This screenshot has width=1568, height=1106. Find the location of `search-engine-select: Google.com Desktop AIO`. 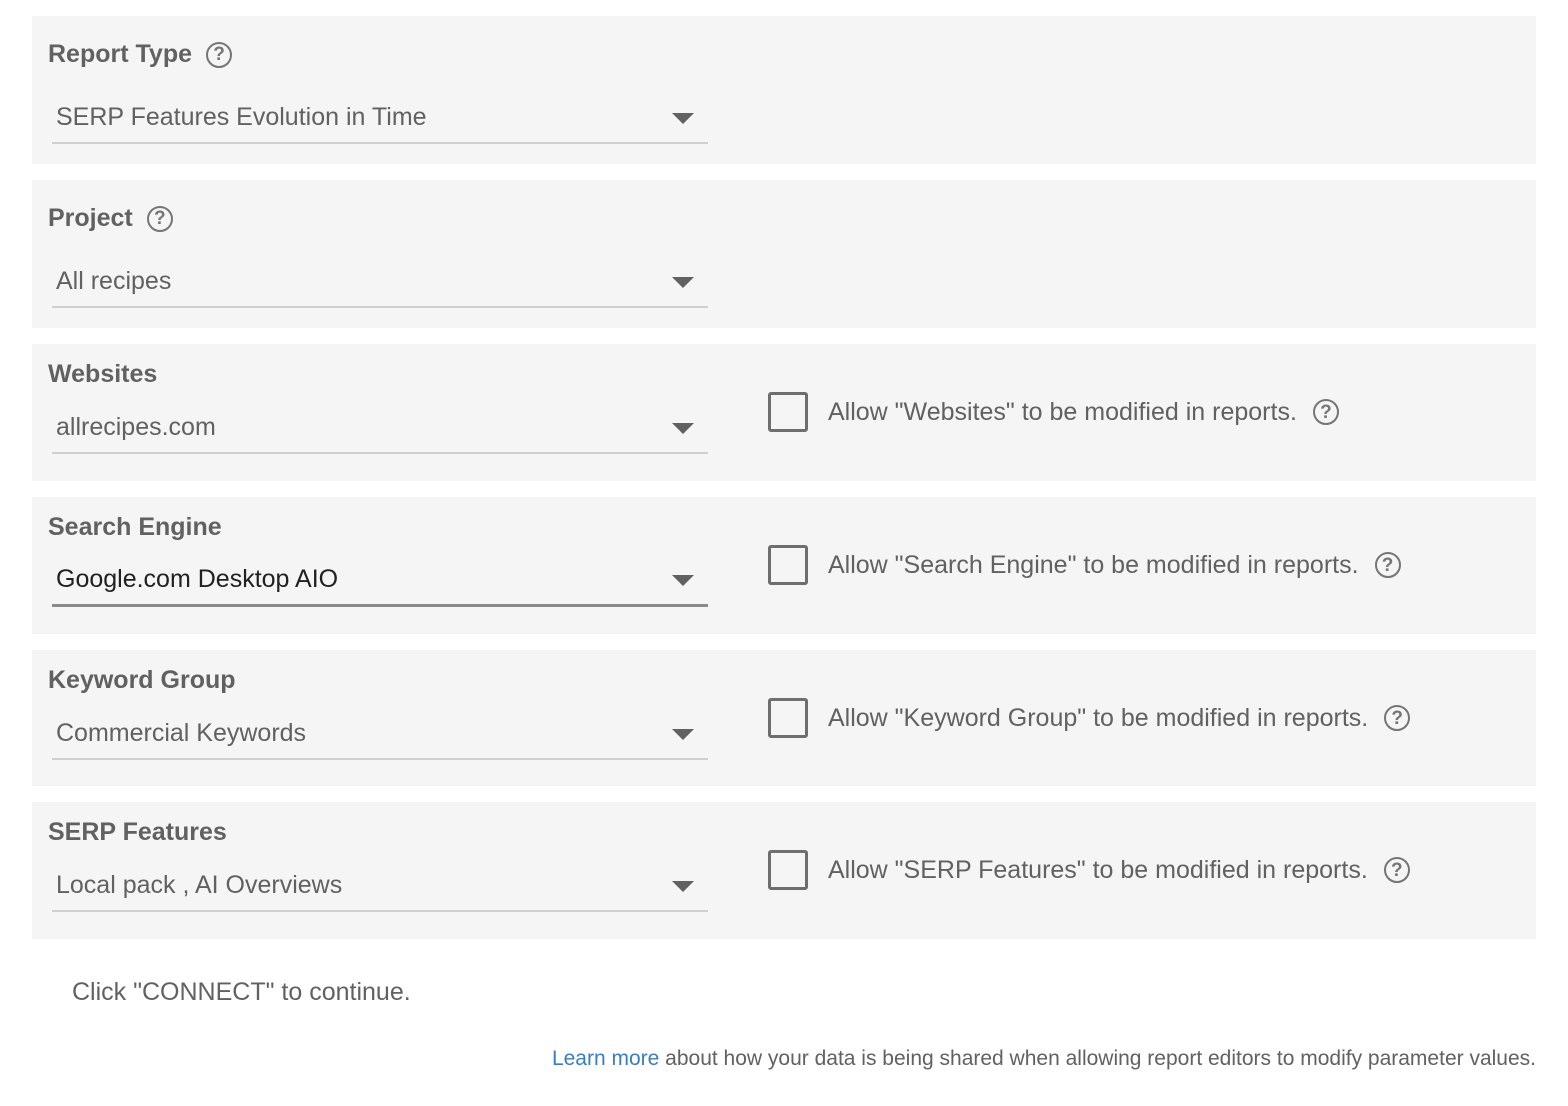

search-engine-select: Google.com Desktop AIO is located at coordinates (380, 582).